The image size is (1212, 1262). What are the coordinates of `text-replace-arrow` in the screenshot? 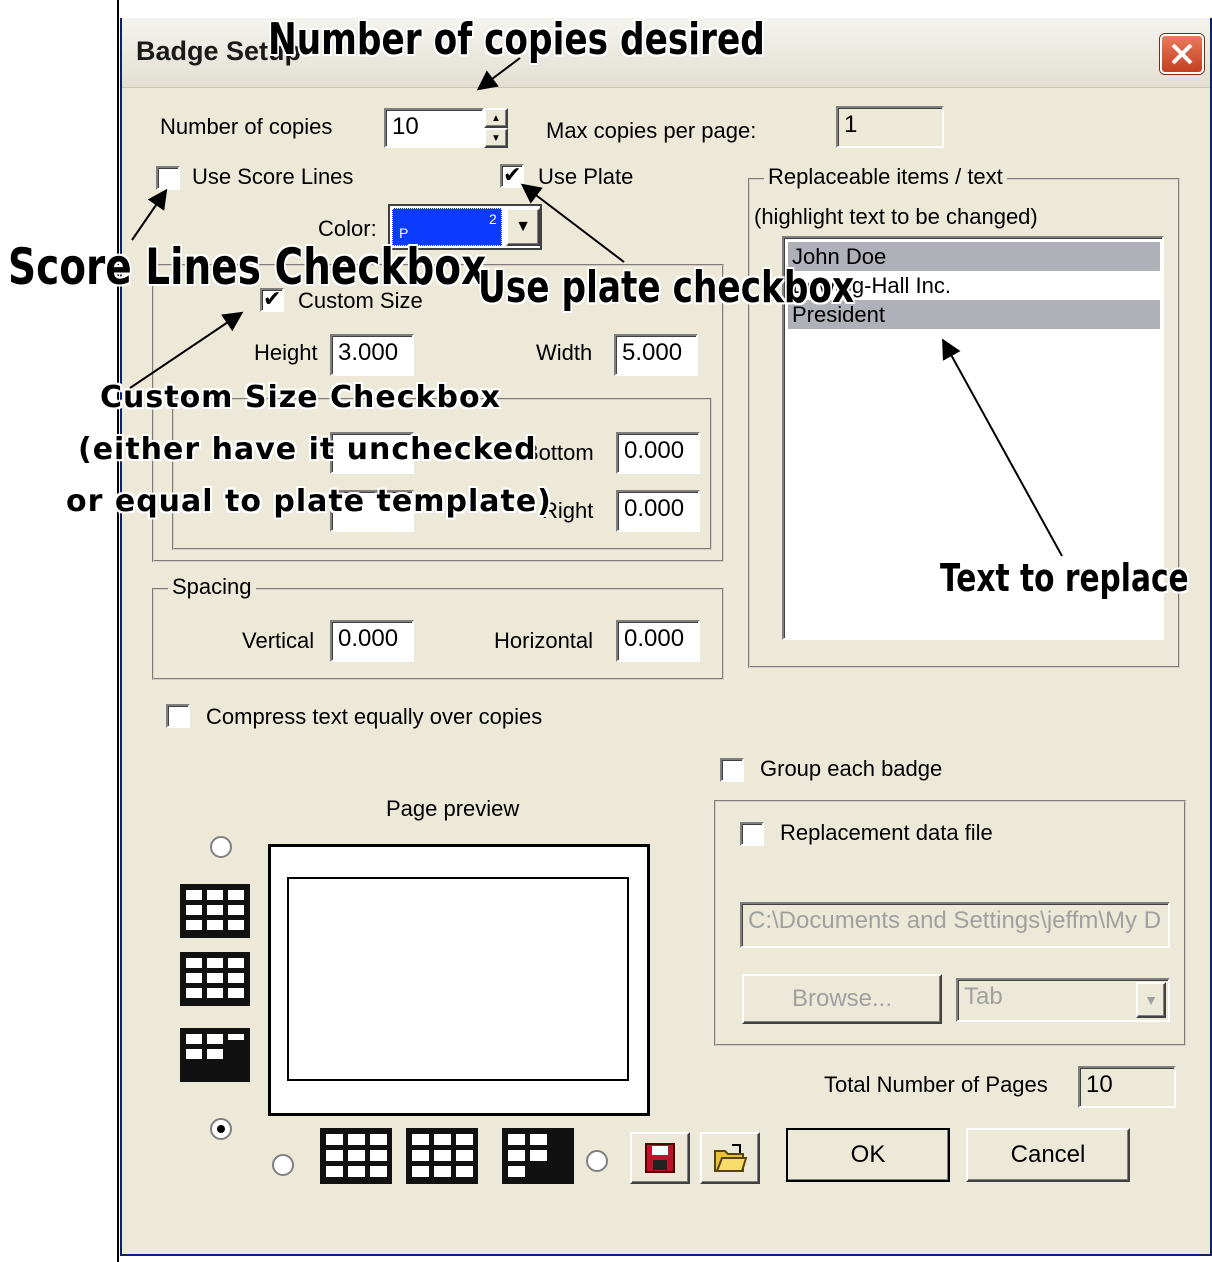 It's located at (1002, 447).